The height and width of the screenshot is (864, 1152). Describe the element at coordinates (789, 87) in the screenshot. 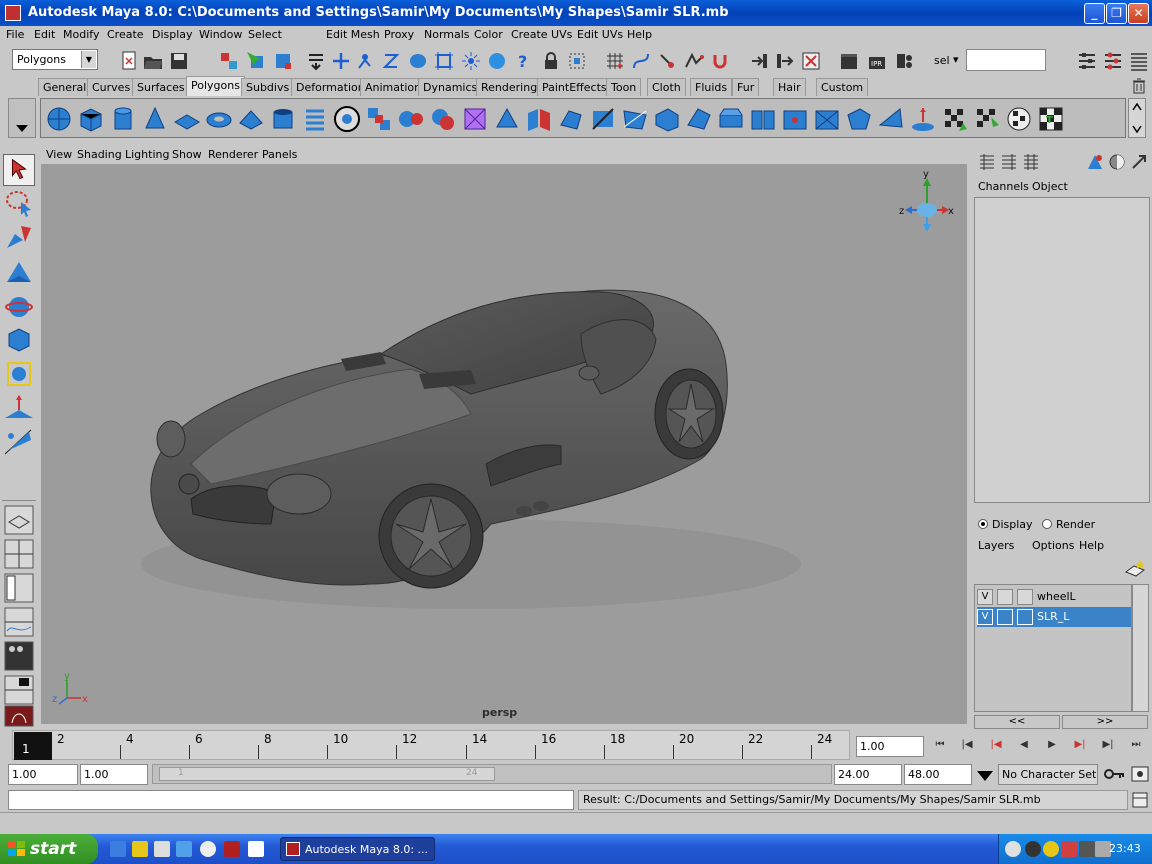

I see `tab-hair: Hair` at that location.